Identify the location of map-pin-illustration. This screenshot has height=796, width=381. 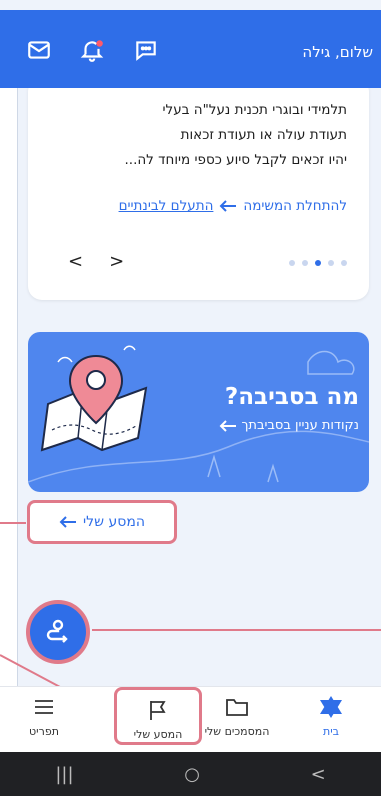
(94, 398).